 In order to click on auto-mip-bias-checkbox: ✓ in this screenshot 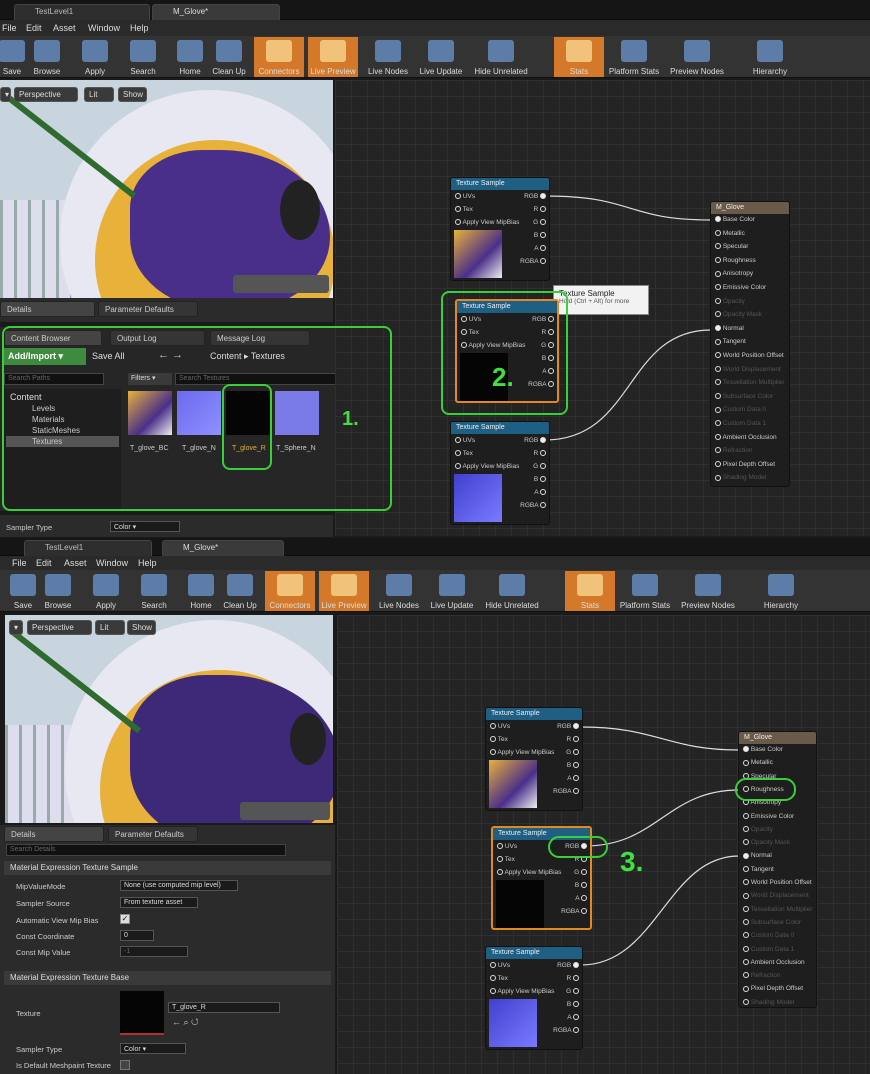, I will do `click(125, 919)`.